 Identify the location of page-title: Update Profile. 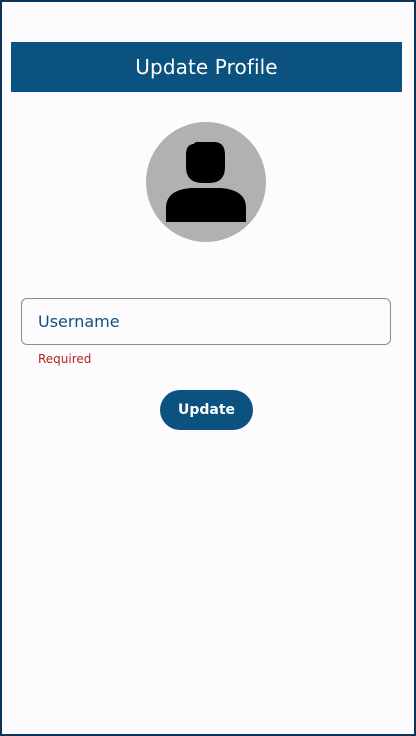
(206, 67).